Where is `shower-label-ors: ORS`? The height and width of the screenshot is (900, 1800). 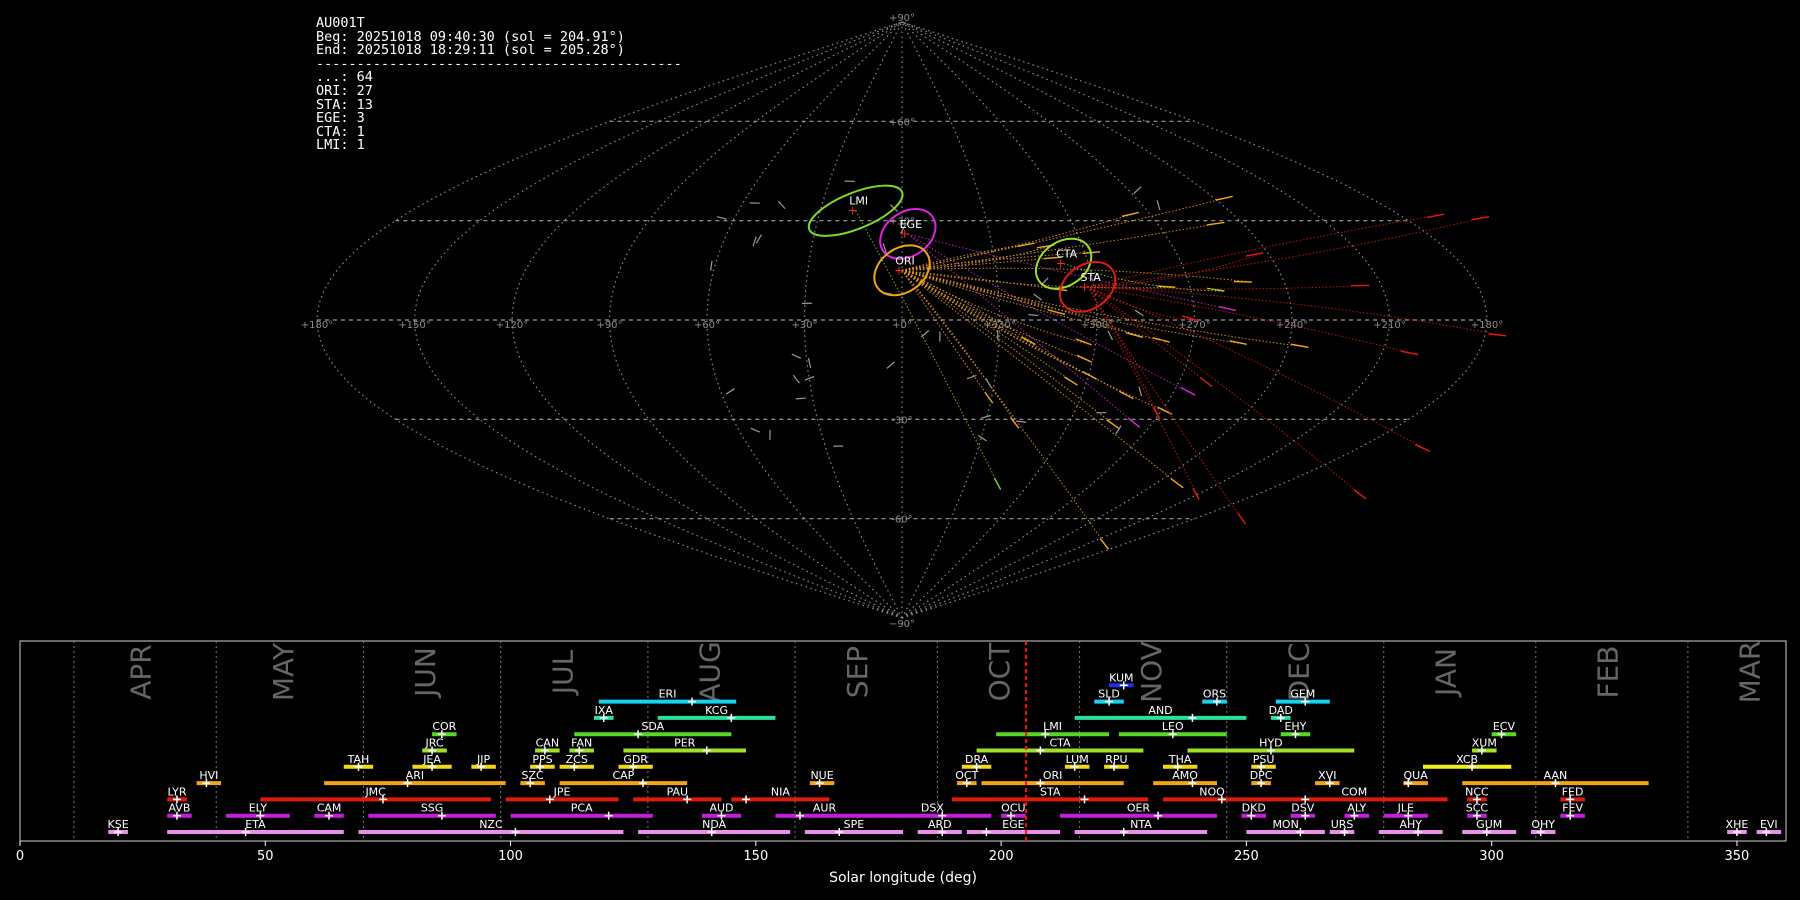
shower-label-ors: ORS is located at coordinates (1214, 694).